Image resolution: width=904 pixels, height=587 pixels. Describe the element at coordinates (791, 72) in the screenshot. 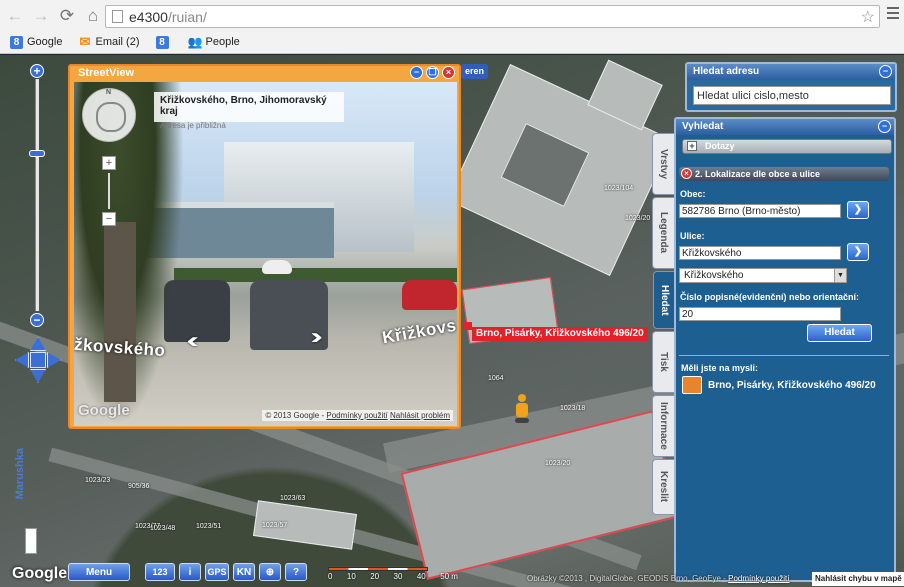

I see `search-address-title: Hledat adresu` at that location.